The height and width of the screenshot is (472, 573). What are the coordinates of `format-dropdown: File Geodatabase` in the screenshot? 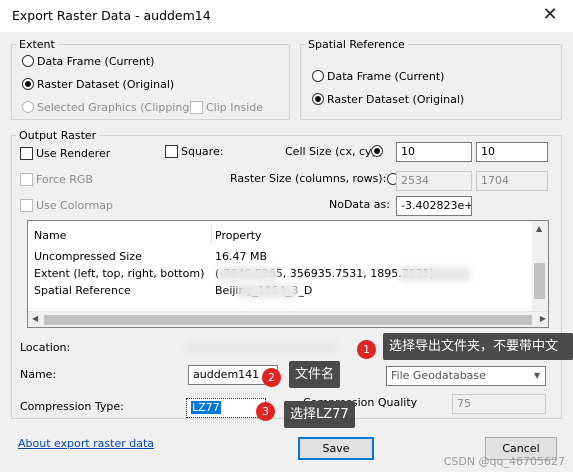 It's located at (466, 376).